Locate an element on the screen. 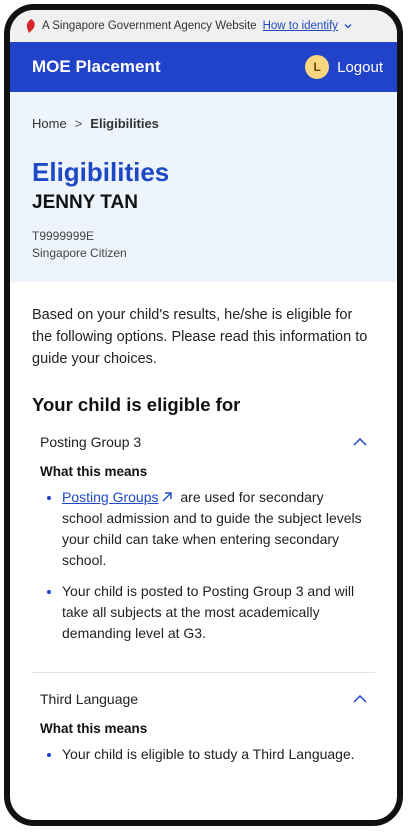  how-to-identify-link: How to identify is located at coordinates (300, 26).